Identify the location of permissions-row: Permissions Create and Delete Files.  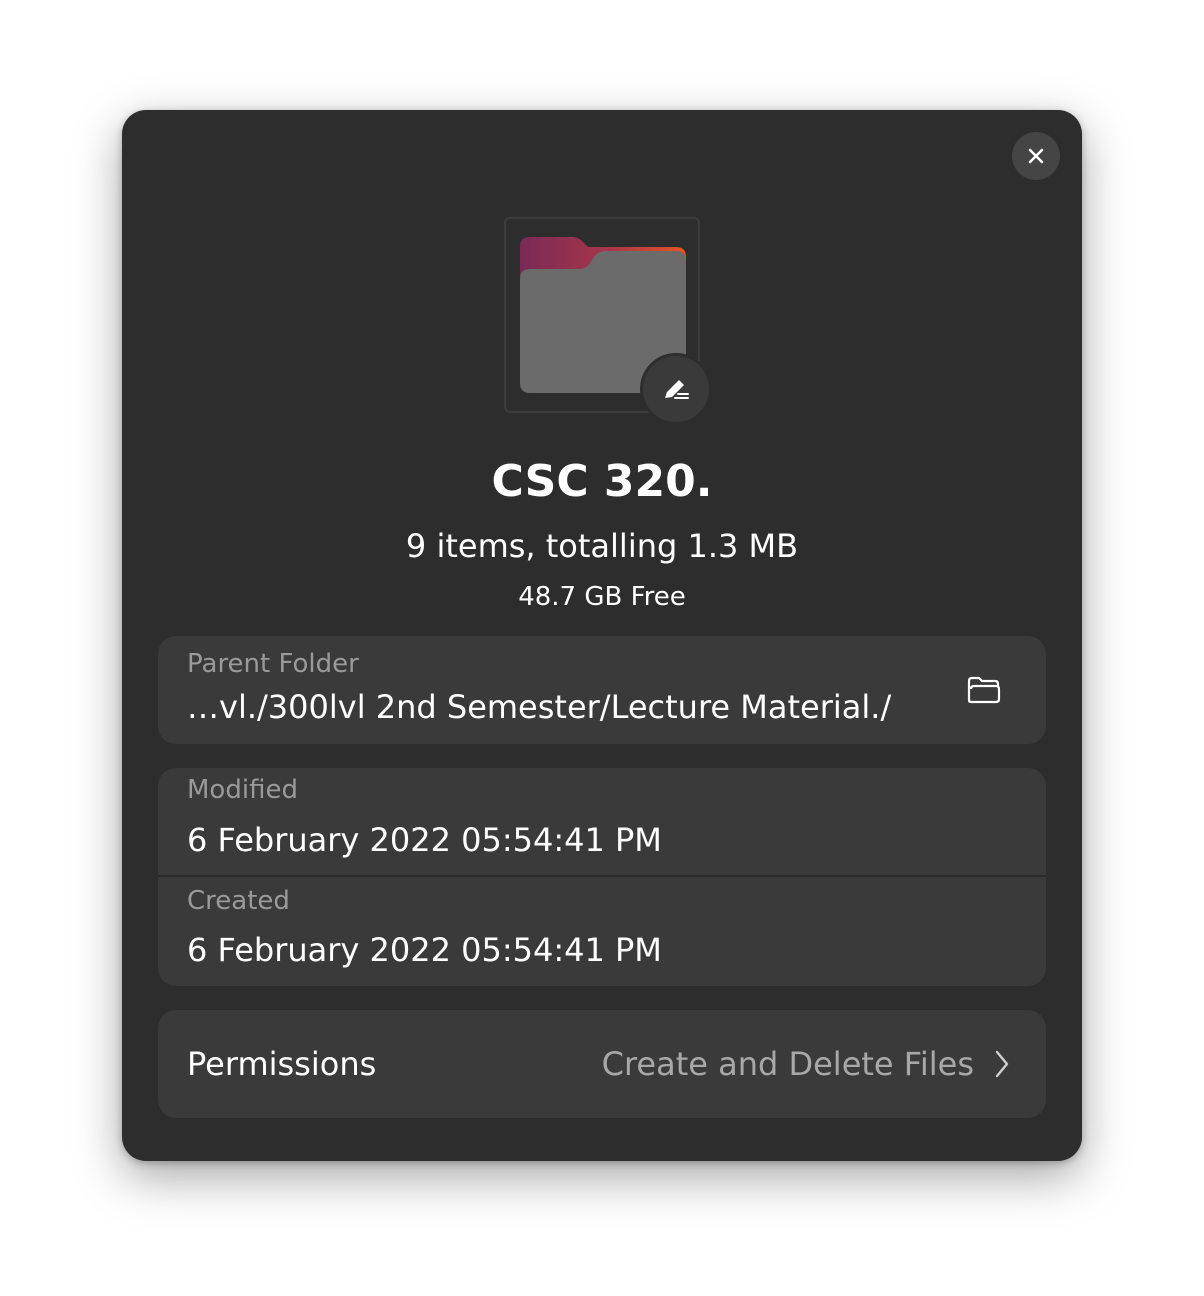
(602, 1064).